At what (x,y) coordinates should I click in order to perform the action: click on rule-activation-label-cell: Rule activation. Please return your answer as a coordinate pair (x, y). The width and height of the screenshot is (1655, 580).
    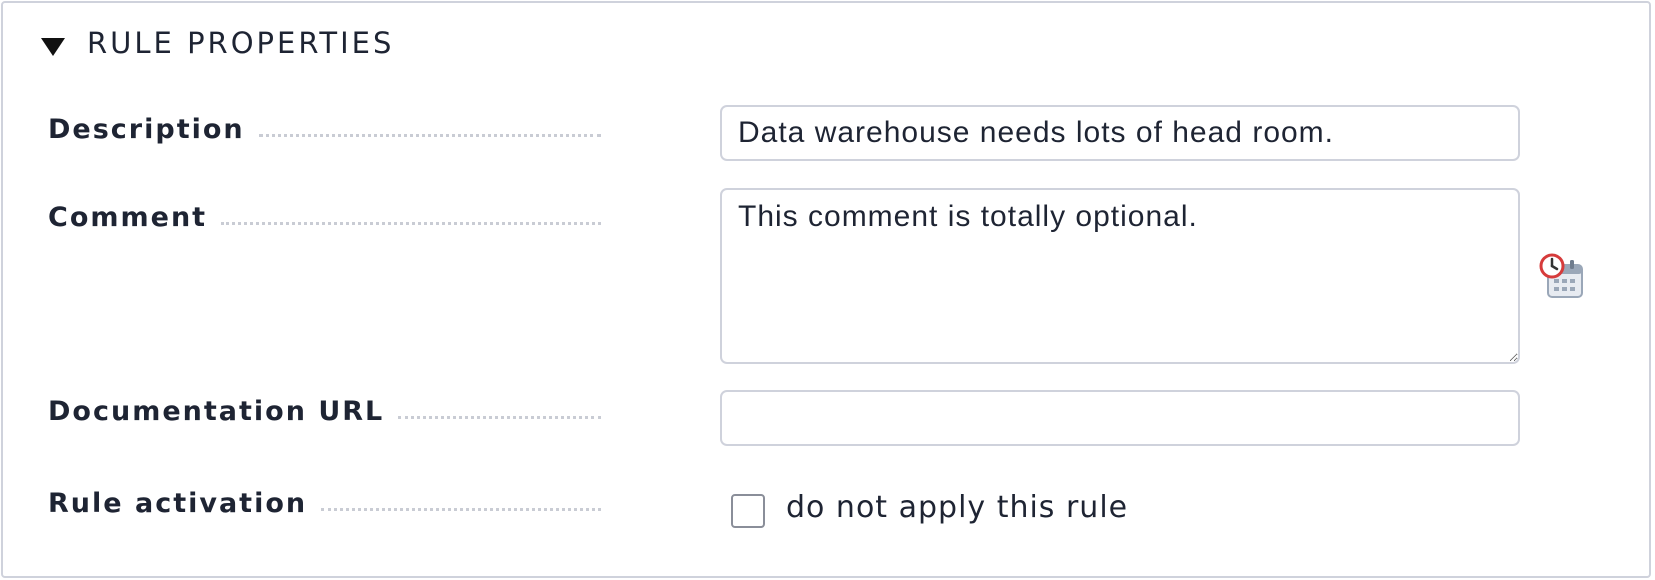
    Looking at the image, I should click on (324, 502).